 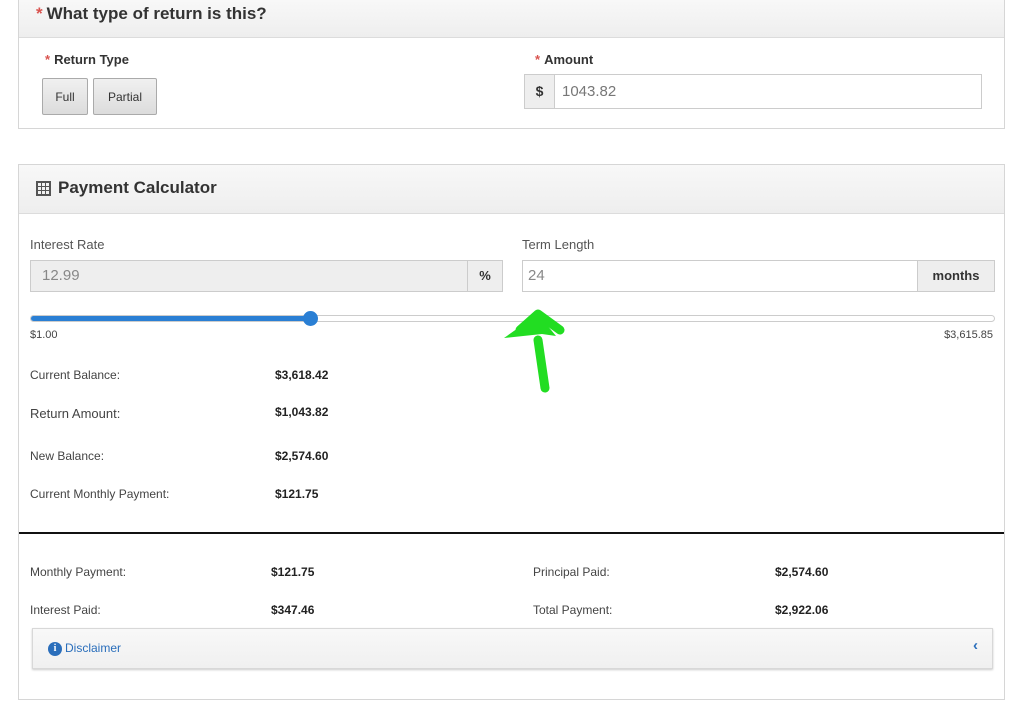 I want to click on annotation-arrow-icon, so click(x=534, y=351).